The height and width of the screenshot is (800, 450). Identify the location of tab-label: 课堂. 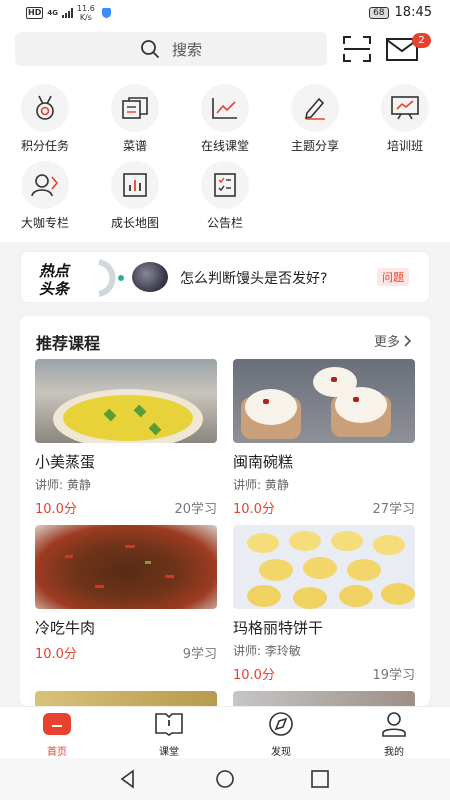
(169, 752).